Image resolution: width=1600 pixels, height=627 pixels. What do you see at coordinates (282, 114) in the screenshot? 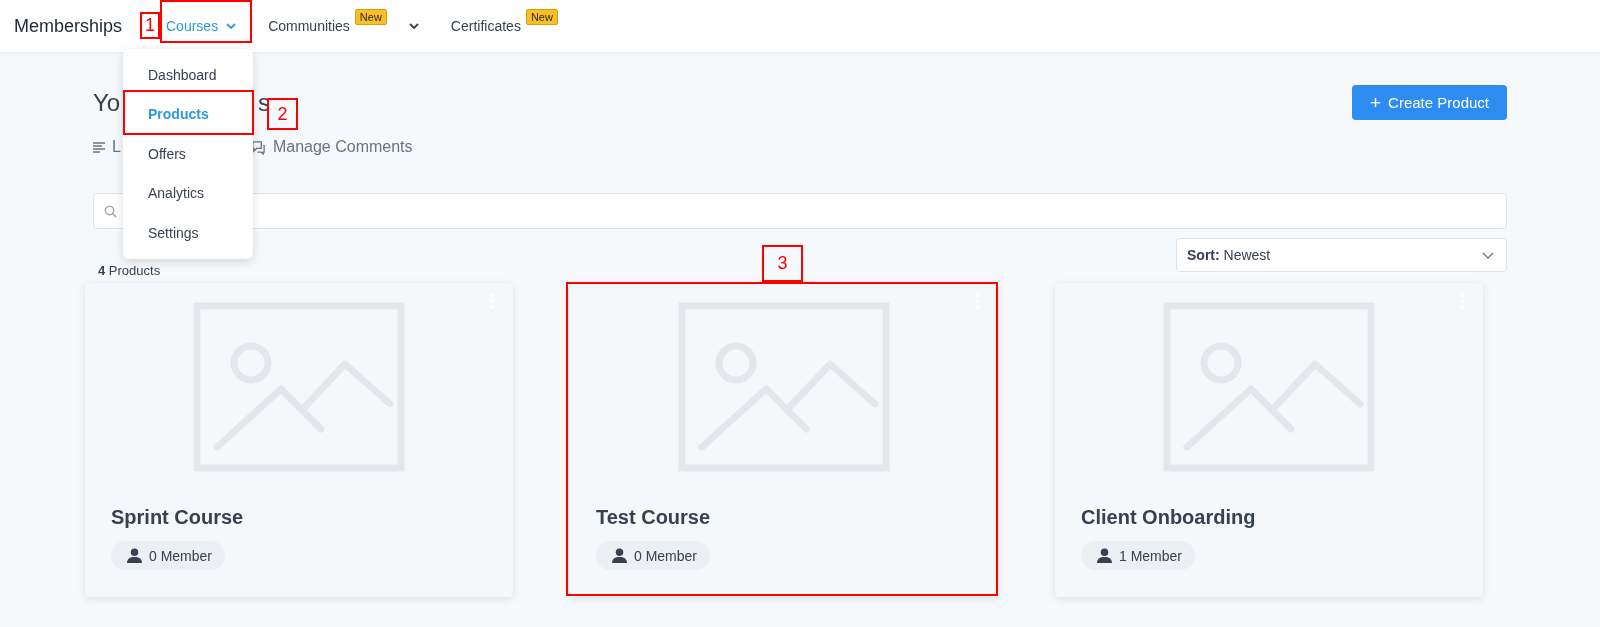
I see `step-number: 2` at bounding box center [282, 114].